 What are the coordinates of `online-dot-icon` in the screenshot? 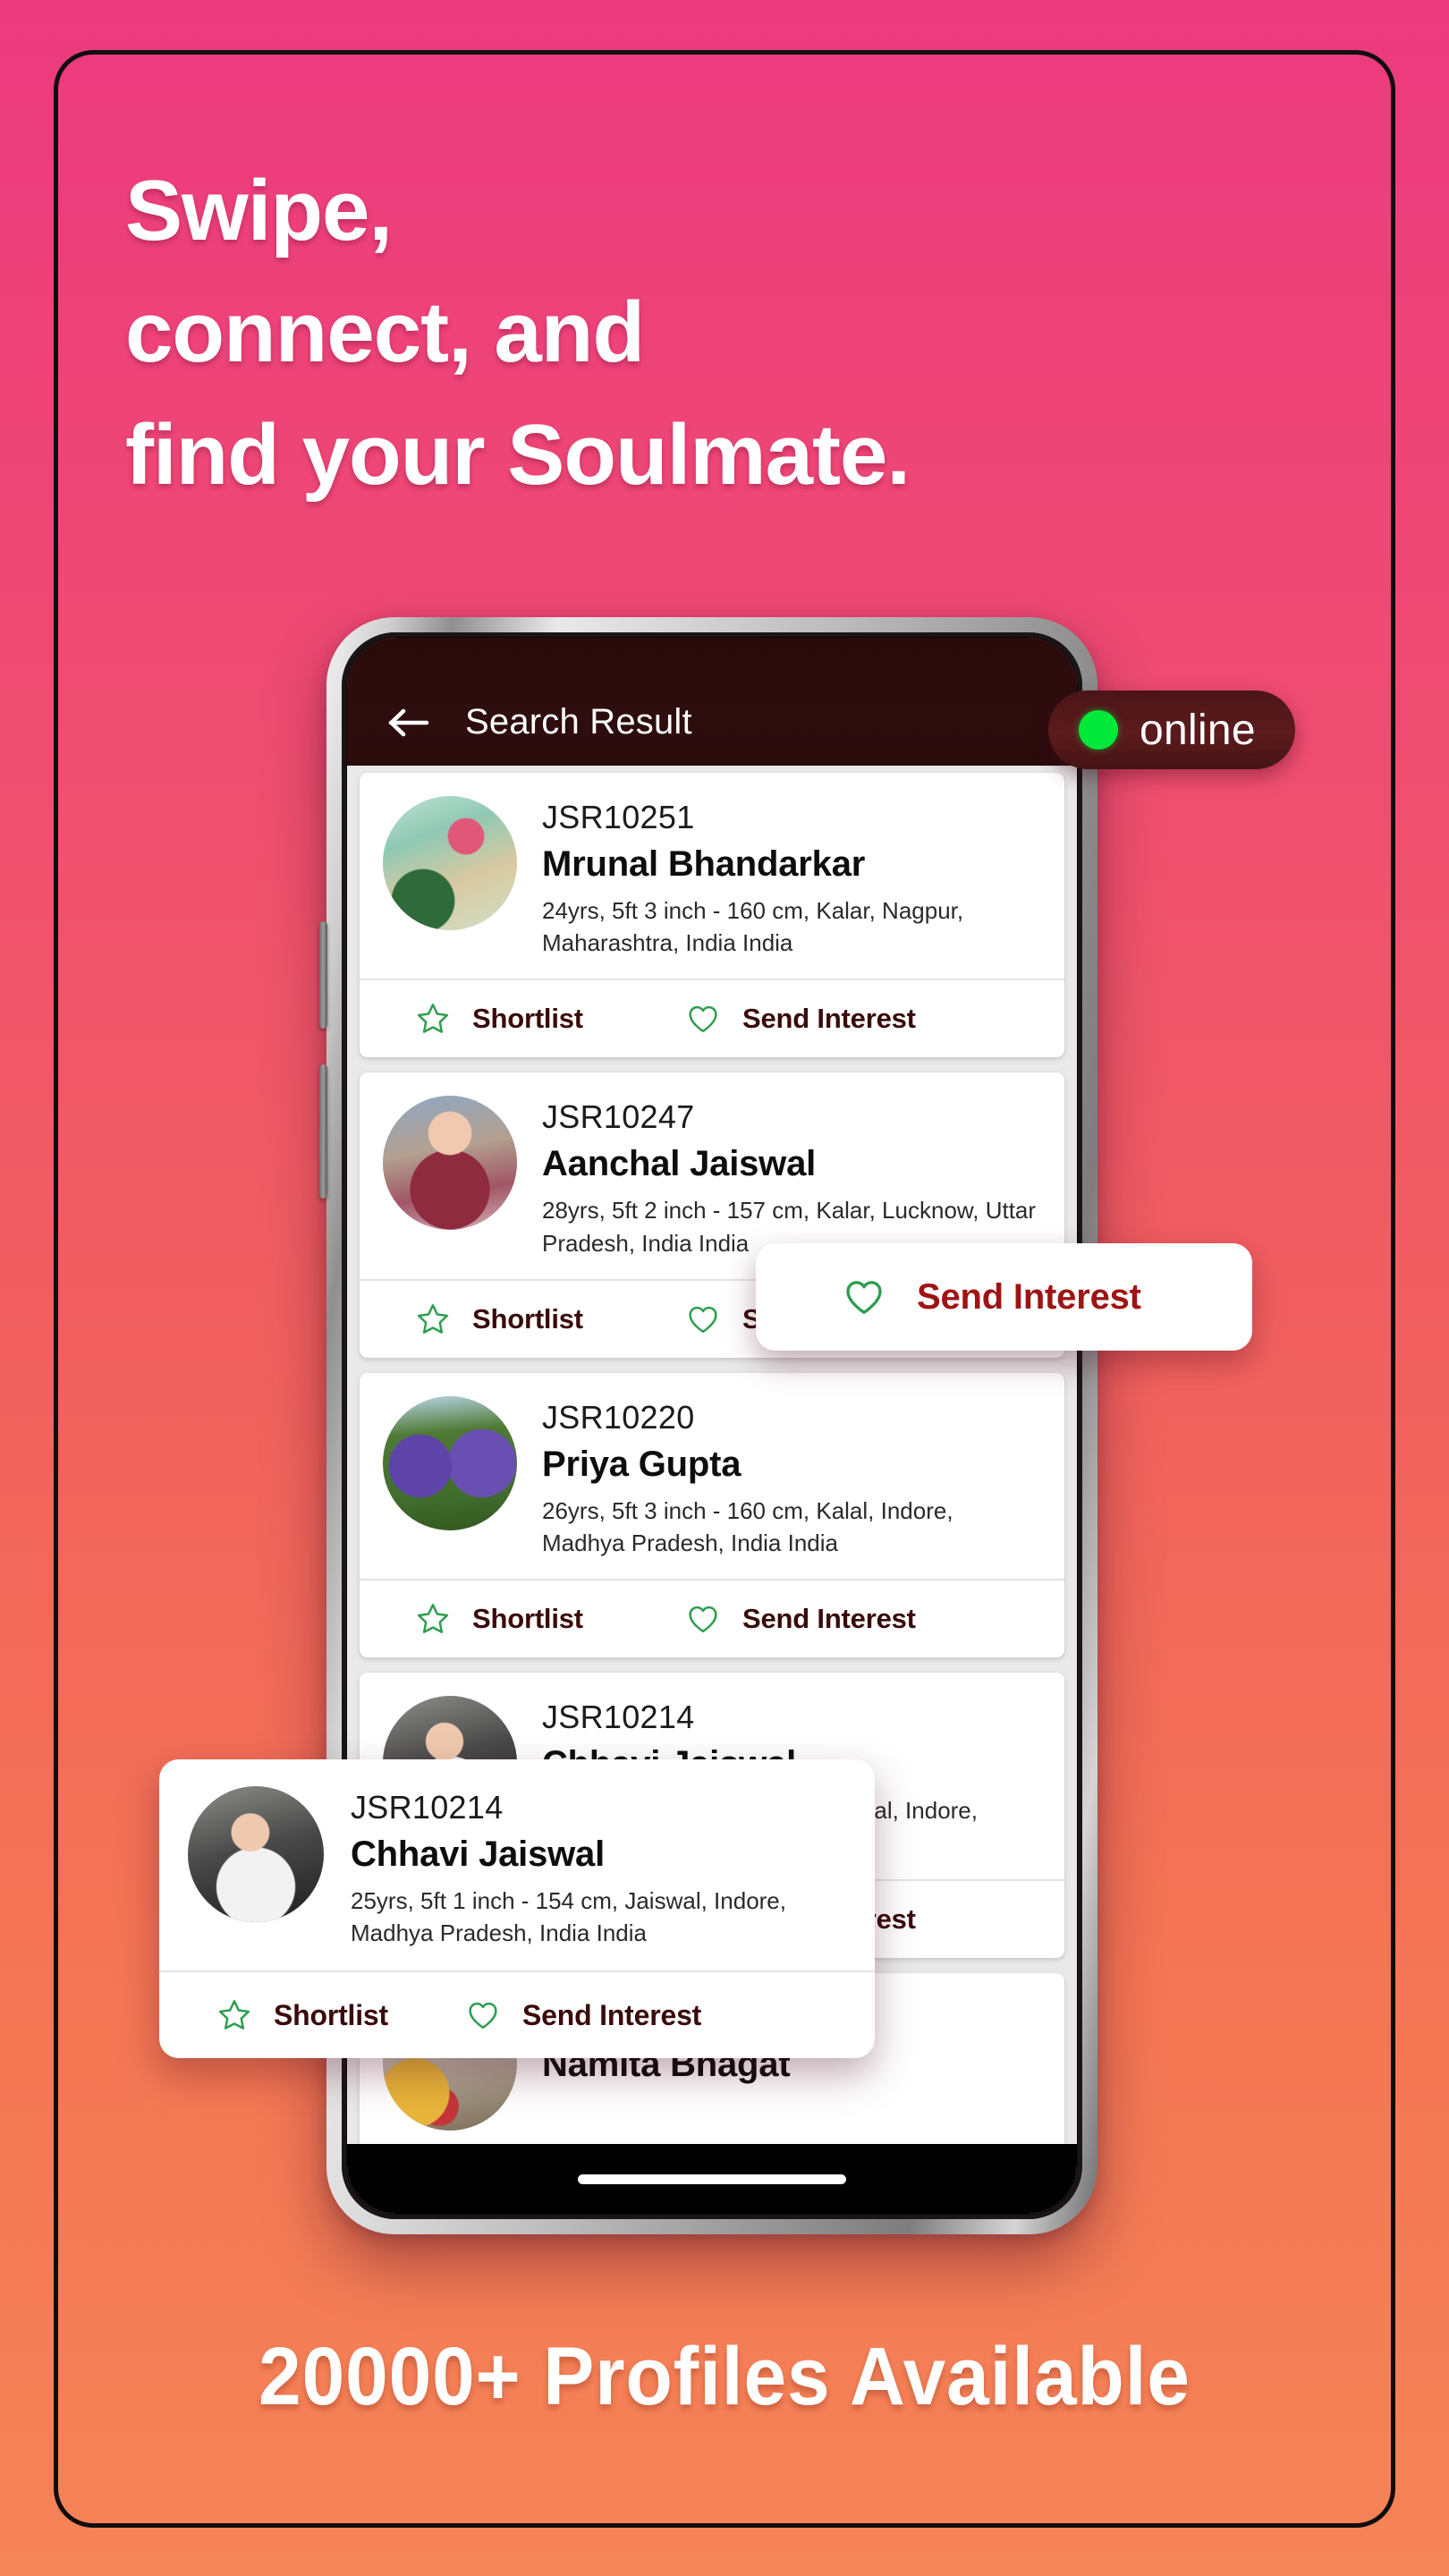 It's located at (1098, 730).